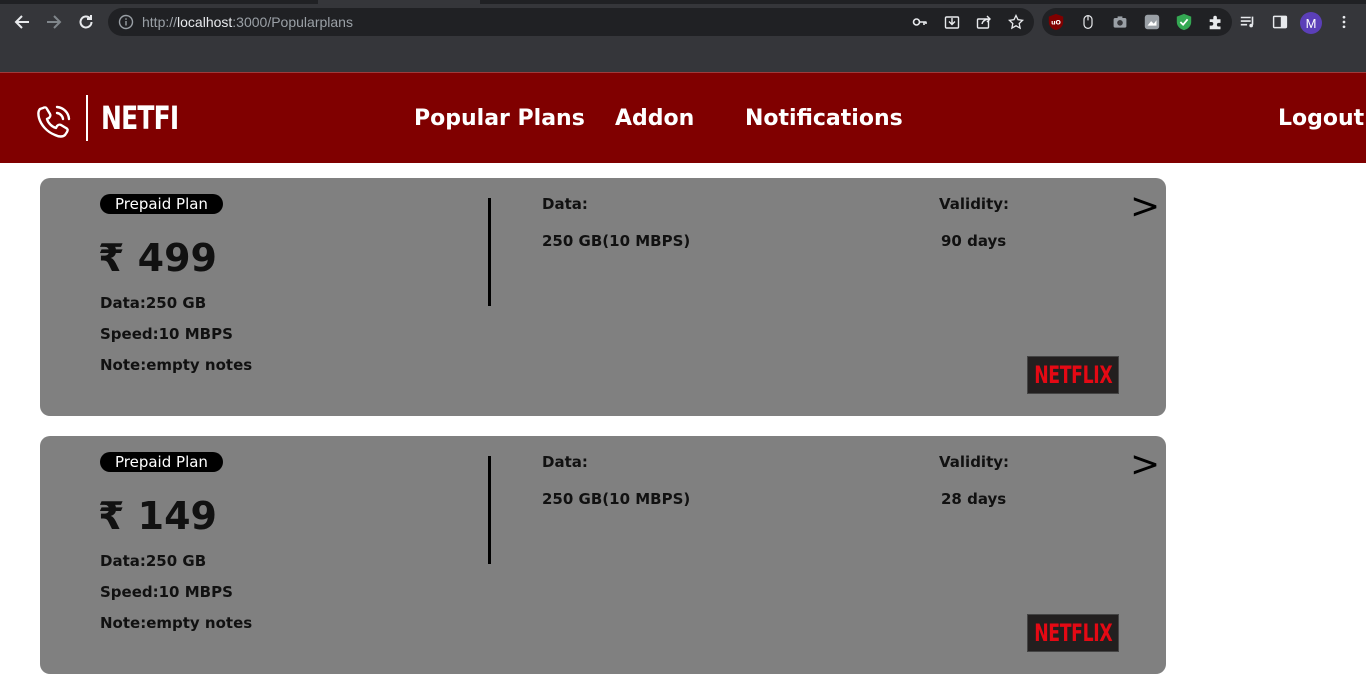  What do you see at coordinates (54, 121) in the screenshot?
I see `phone-call-icon` at bounding box center [54, 121].